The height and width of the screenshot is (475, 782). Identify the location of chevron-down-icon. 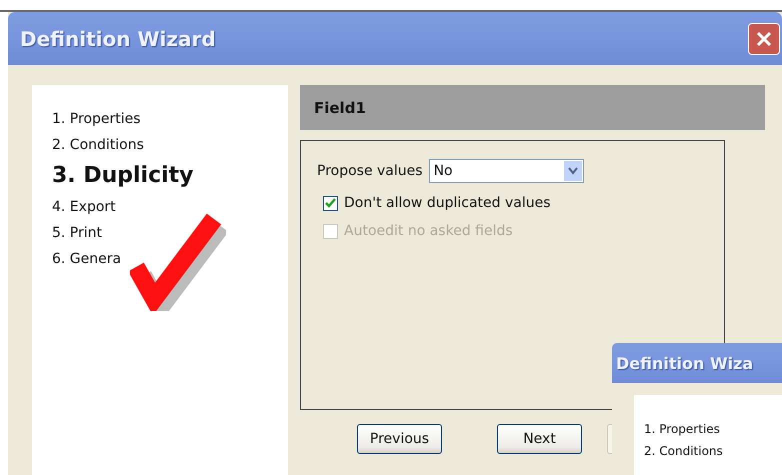
(573, 171).